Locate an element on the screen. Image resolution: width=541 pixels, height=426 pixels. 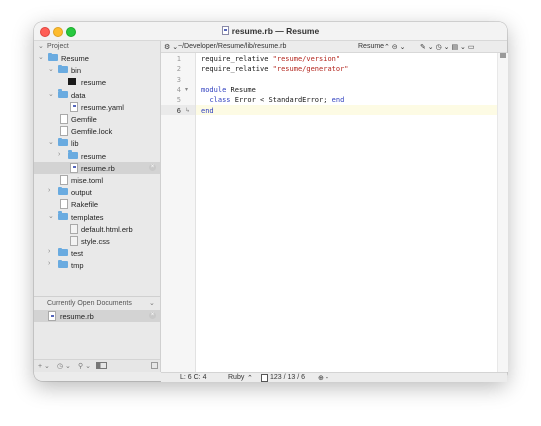
scroll-thumb is located at coordinates (503, 55).